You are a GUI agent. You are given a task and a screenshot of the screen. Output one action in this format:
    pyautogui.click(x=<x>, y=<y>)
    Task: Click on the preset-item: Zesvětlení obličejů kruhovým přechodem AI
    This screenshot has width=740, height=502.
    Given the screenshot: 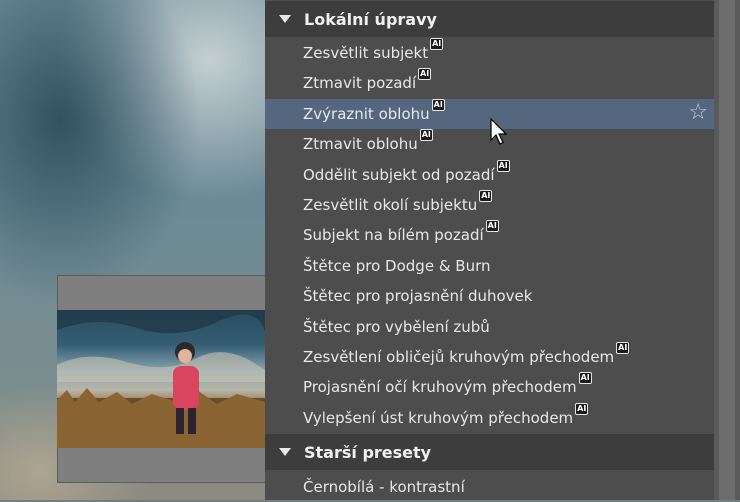 What is the action you would take?
    pyautogui.click(x=489, y=357)
    